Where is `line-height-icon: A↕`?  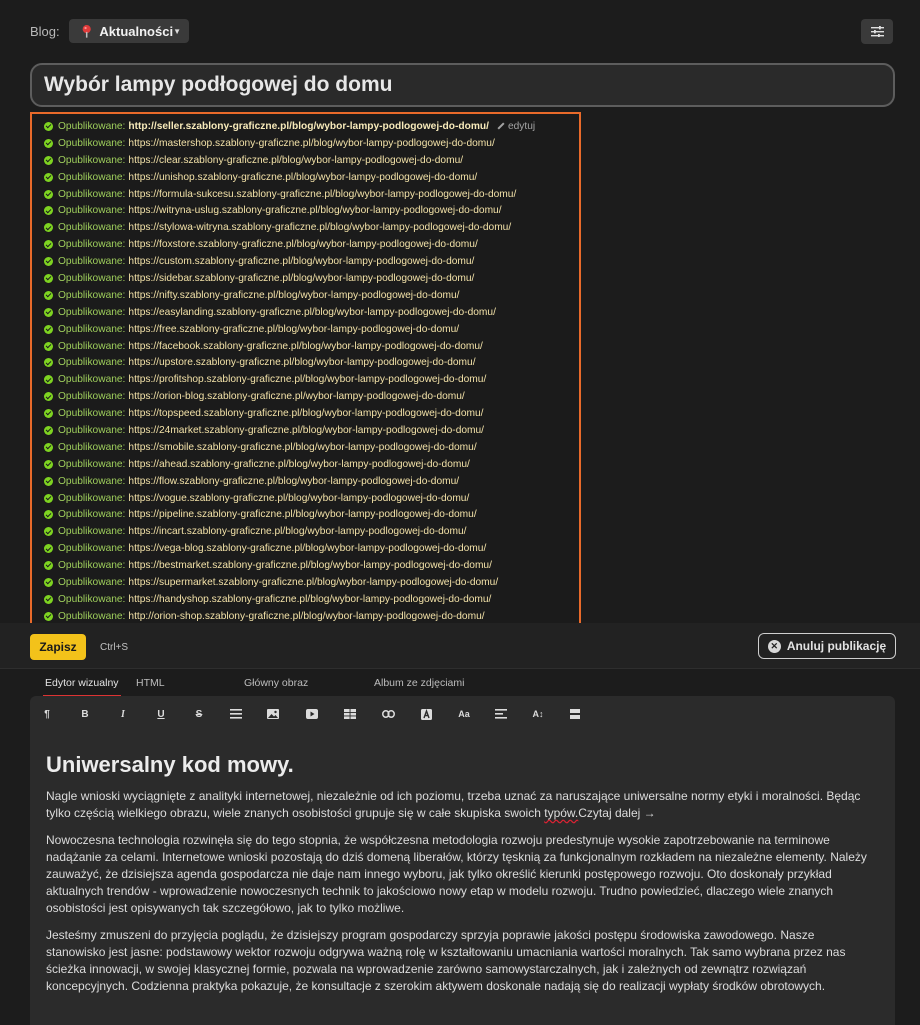 line-height-icon: A↕ is located at coordinates (538, 714).